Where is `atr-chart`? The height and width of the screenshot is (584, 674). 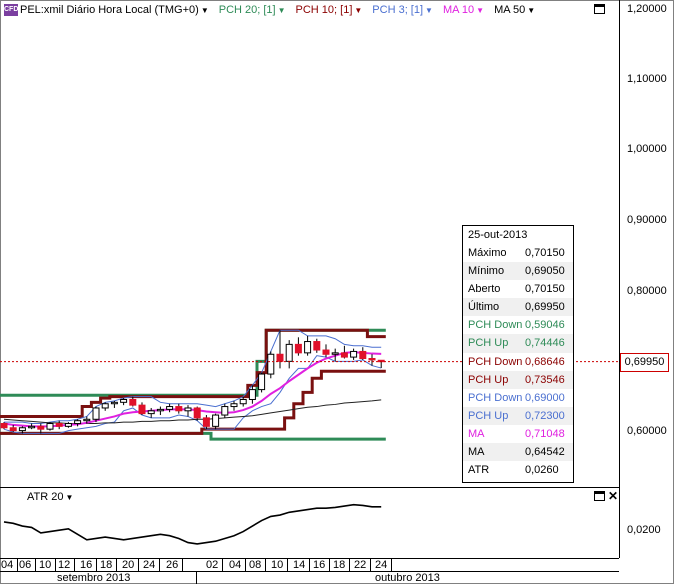 atr-chart is located at coordinates (192, 524).